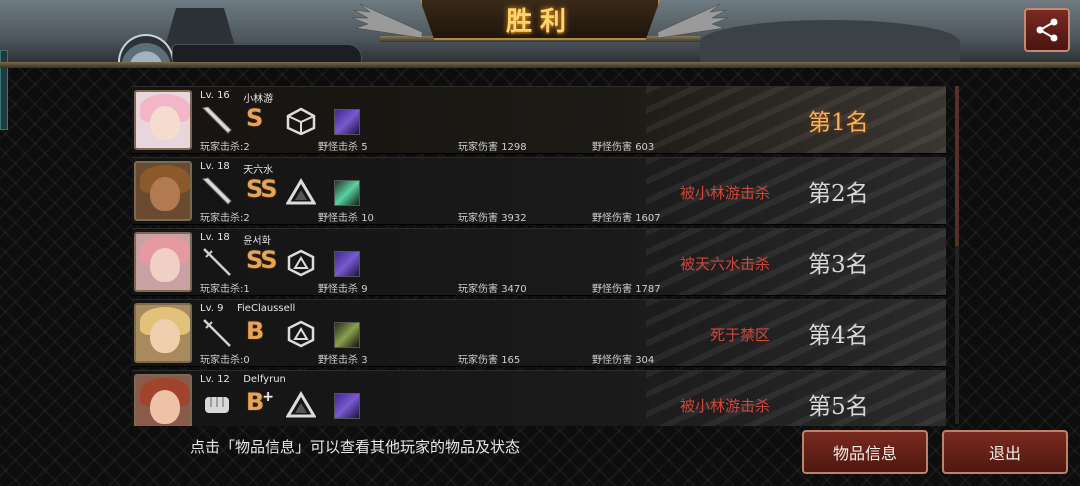 This screenshot has height=486, width=1080. I want to click on rank-label: 第5名, so click(838, 407).